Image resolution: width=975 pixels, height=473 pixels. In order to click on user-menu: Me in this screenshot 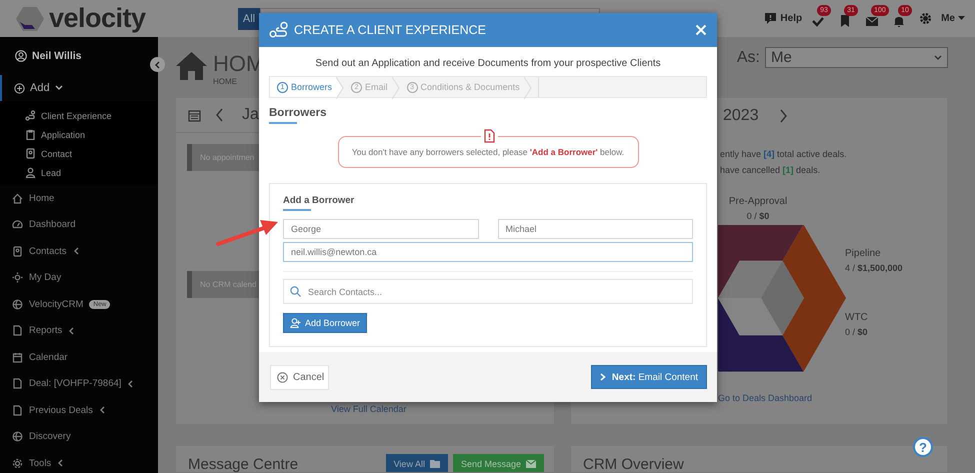, I will do `click(953, 18)`.